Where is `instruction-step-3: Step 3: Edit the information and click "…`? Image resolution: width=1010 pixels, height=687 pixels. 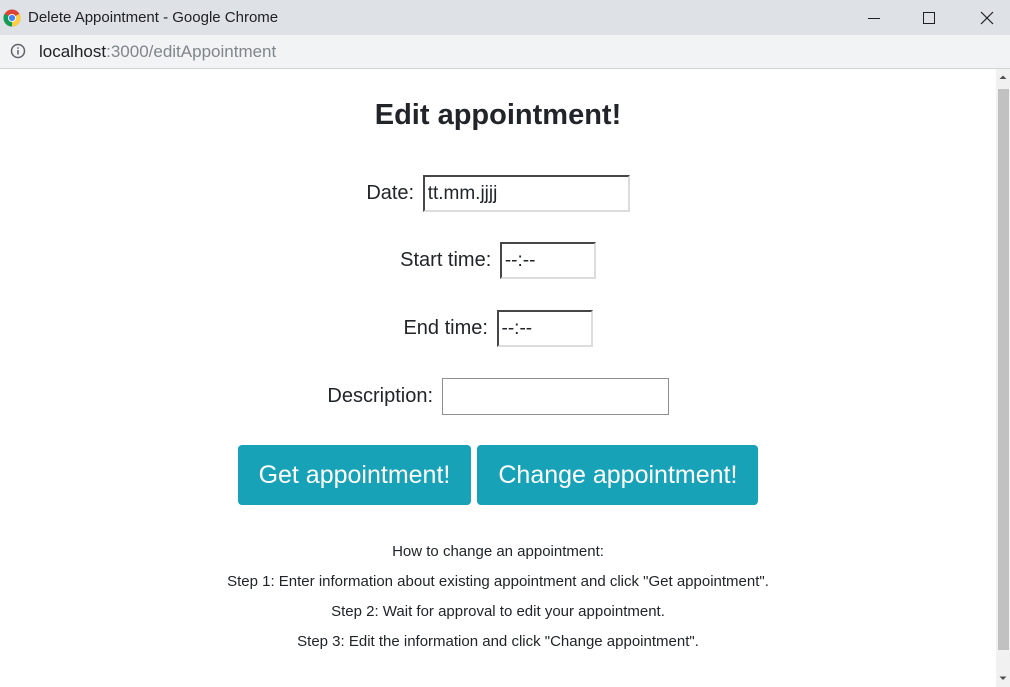
instruction-step-3: Step 3: Edit the information and click "… is located at coordinates (498, 641).